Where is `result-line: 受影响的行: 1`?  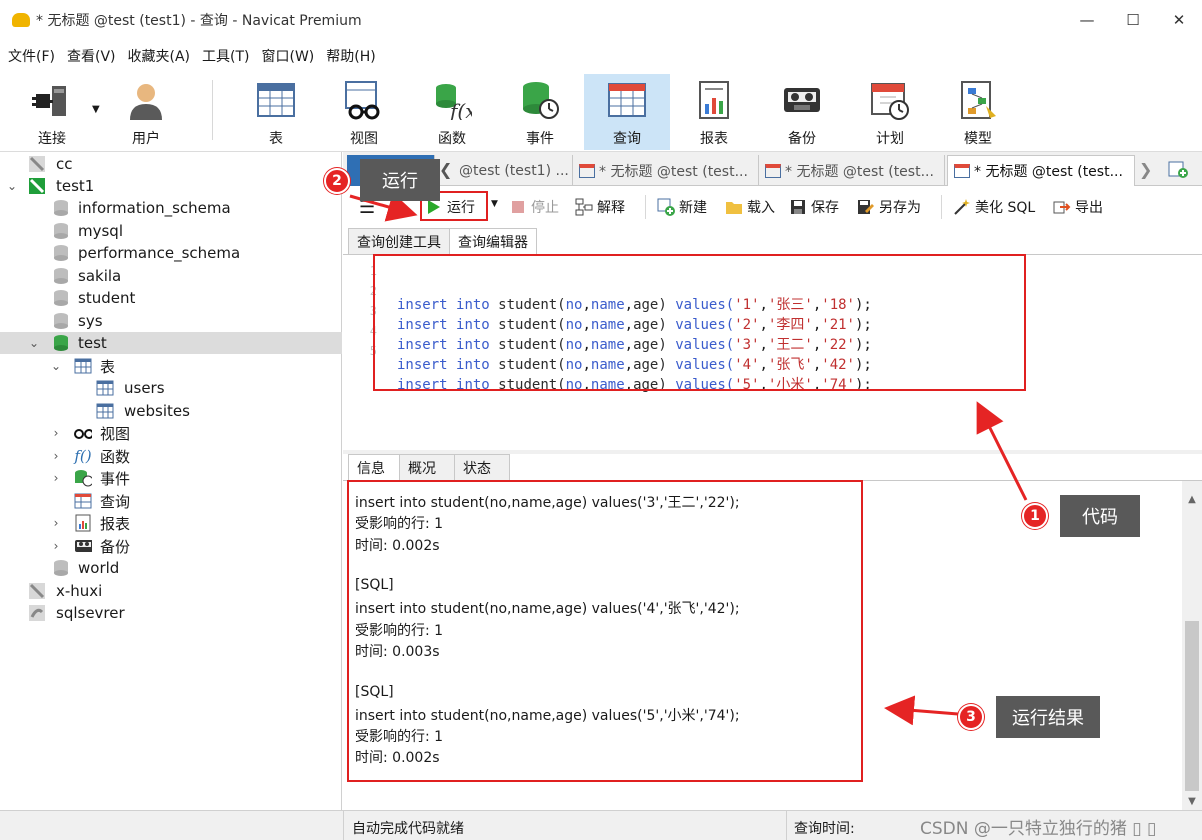
result-line: 受影响的行: 1 is located at coordinates (399, 737).